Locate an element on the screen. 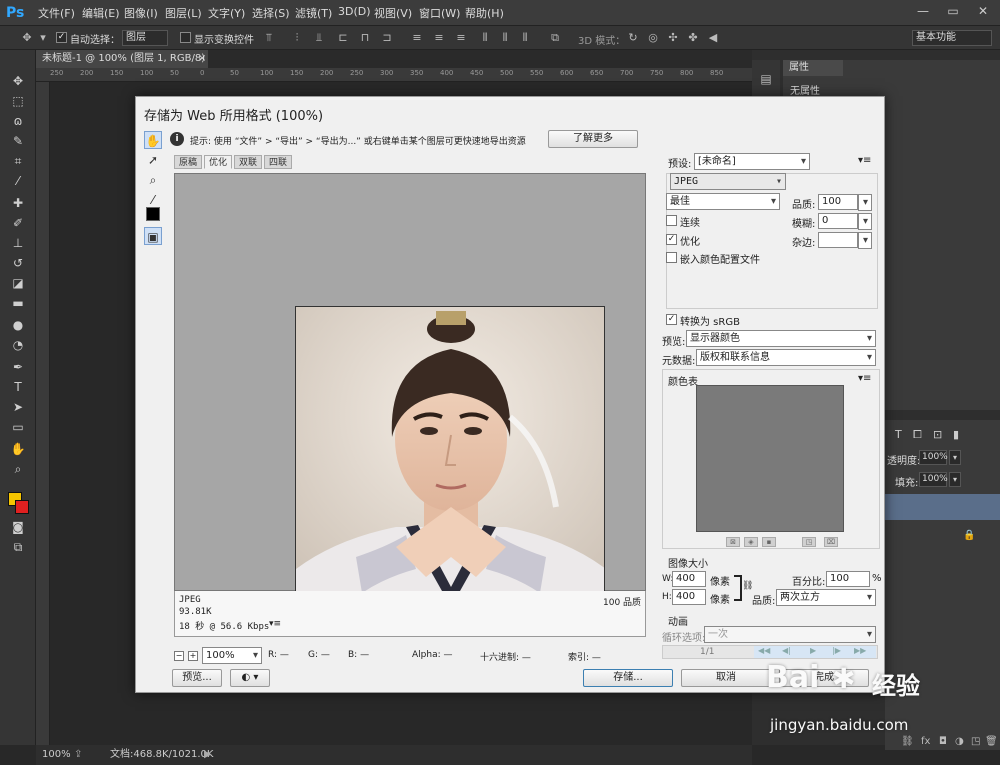 This screenshot has height=765, width=1000. learn-more-button: 了解更多 is located at coordinates (593, 139).